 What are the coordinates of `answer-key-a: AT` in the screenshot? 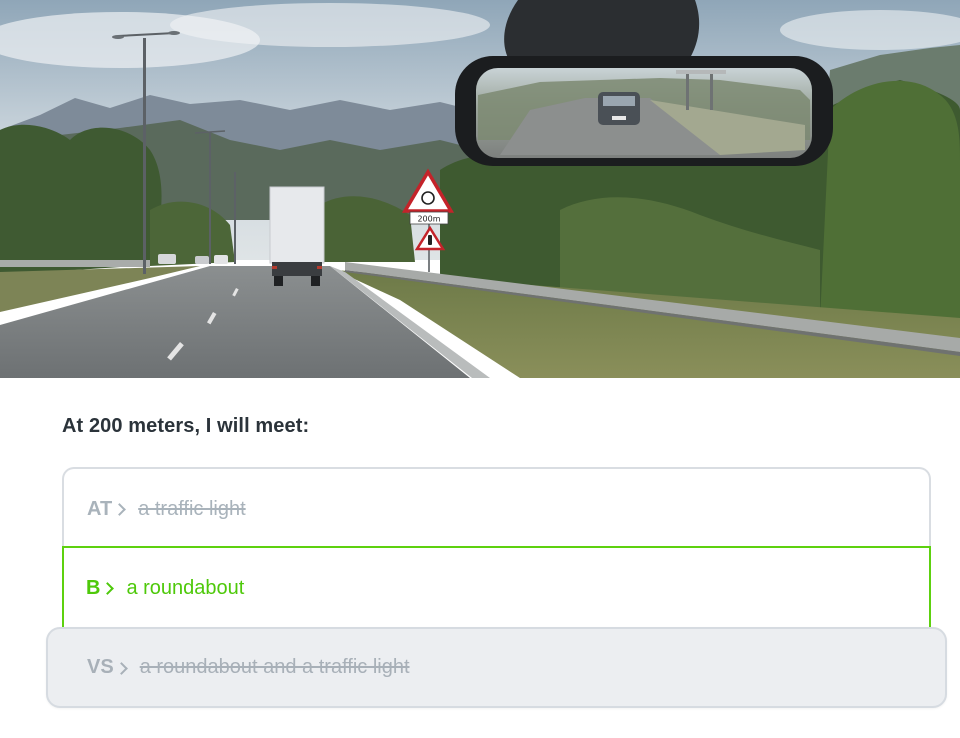 It's located at (107, 509).